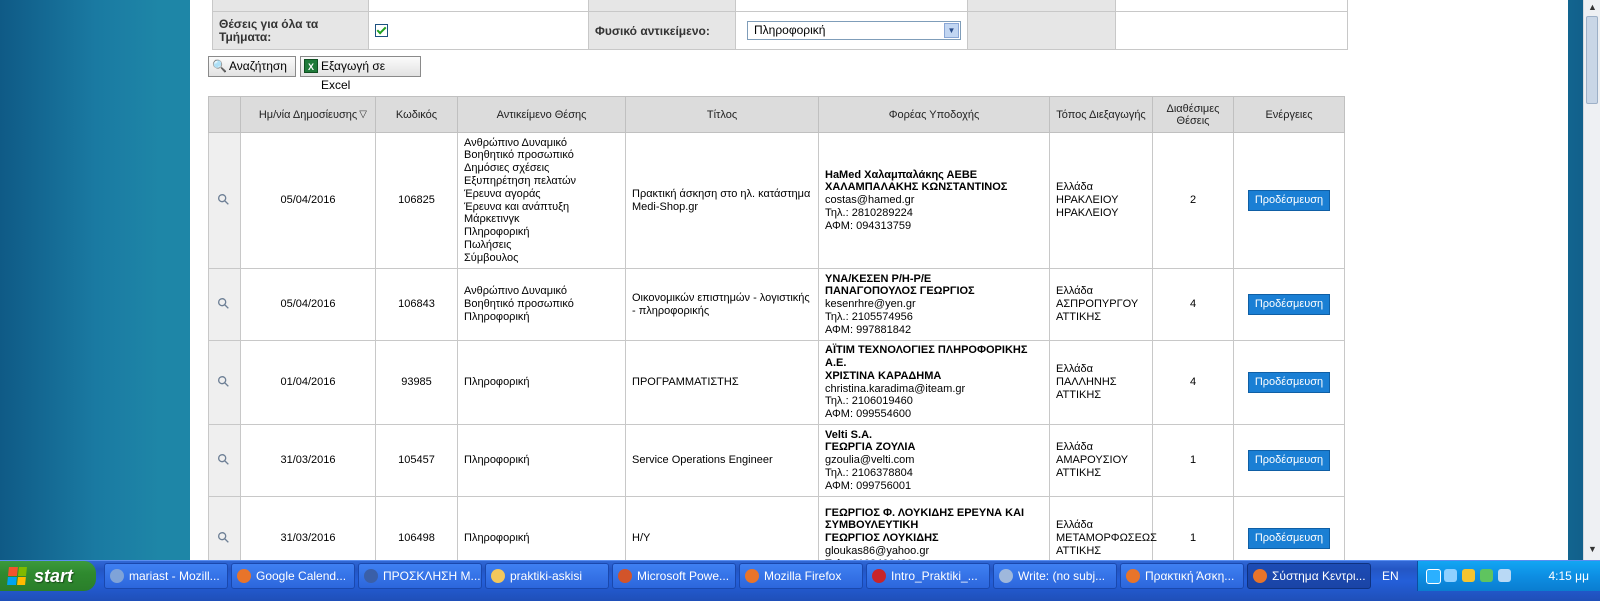  I want to click on object-item: Έρευνα και ανάπτυξη, so click(517, 206).